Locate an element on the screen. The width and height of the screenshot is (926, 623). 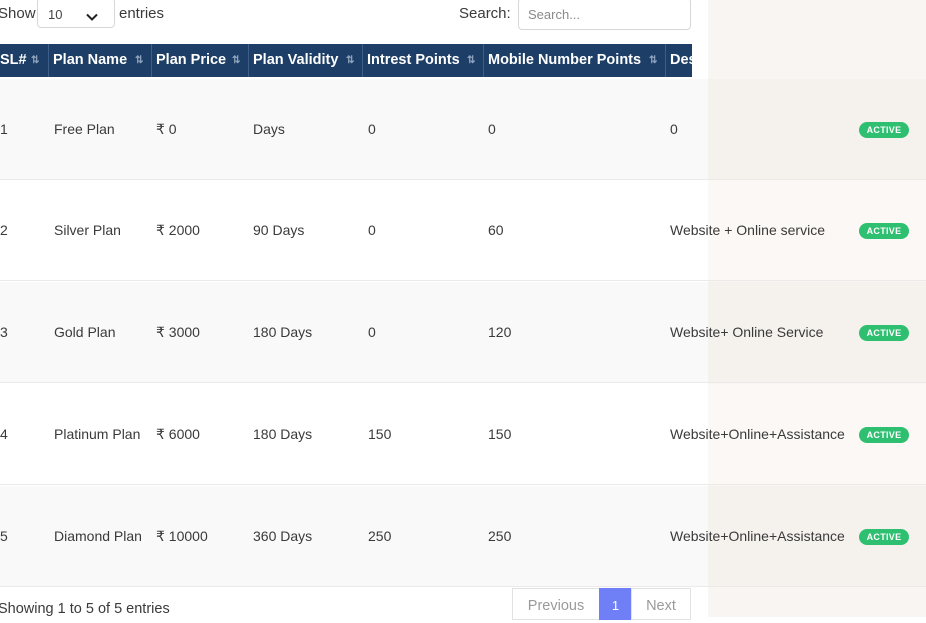
cell-plan-price: ₹ 3000 is located at coordinates (178, 332).